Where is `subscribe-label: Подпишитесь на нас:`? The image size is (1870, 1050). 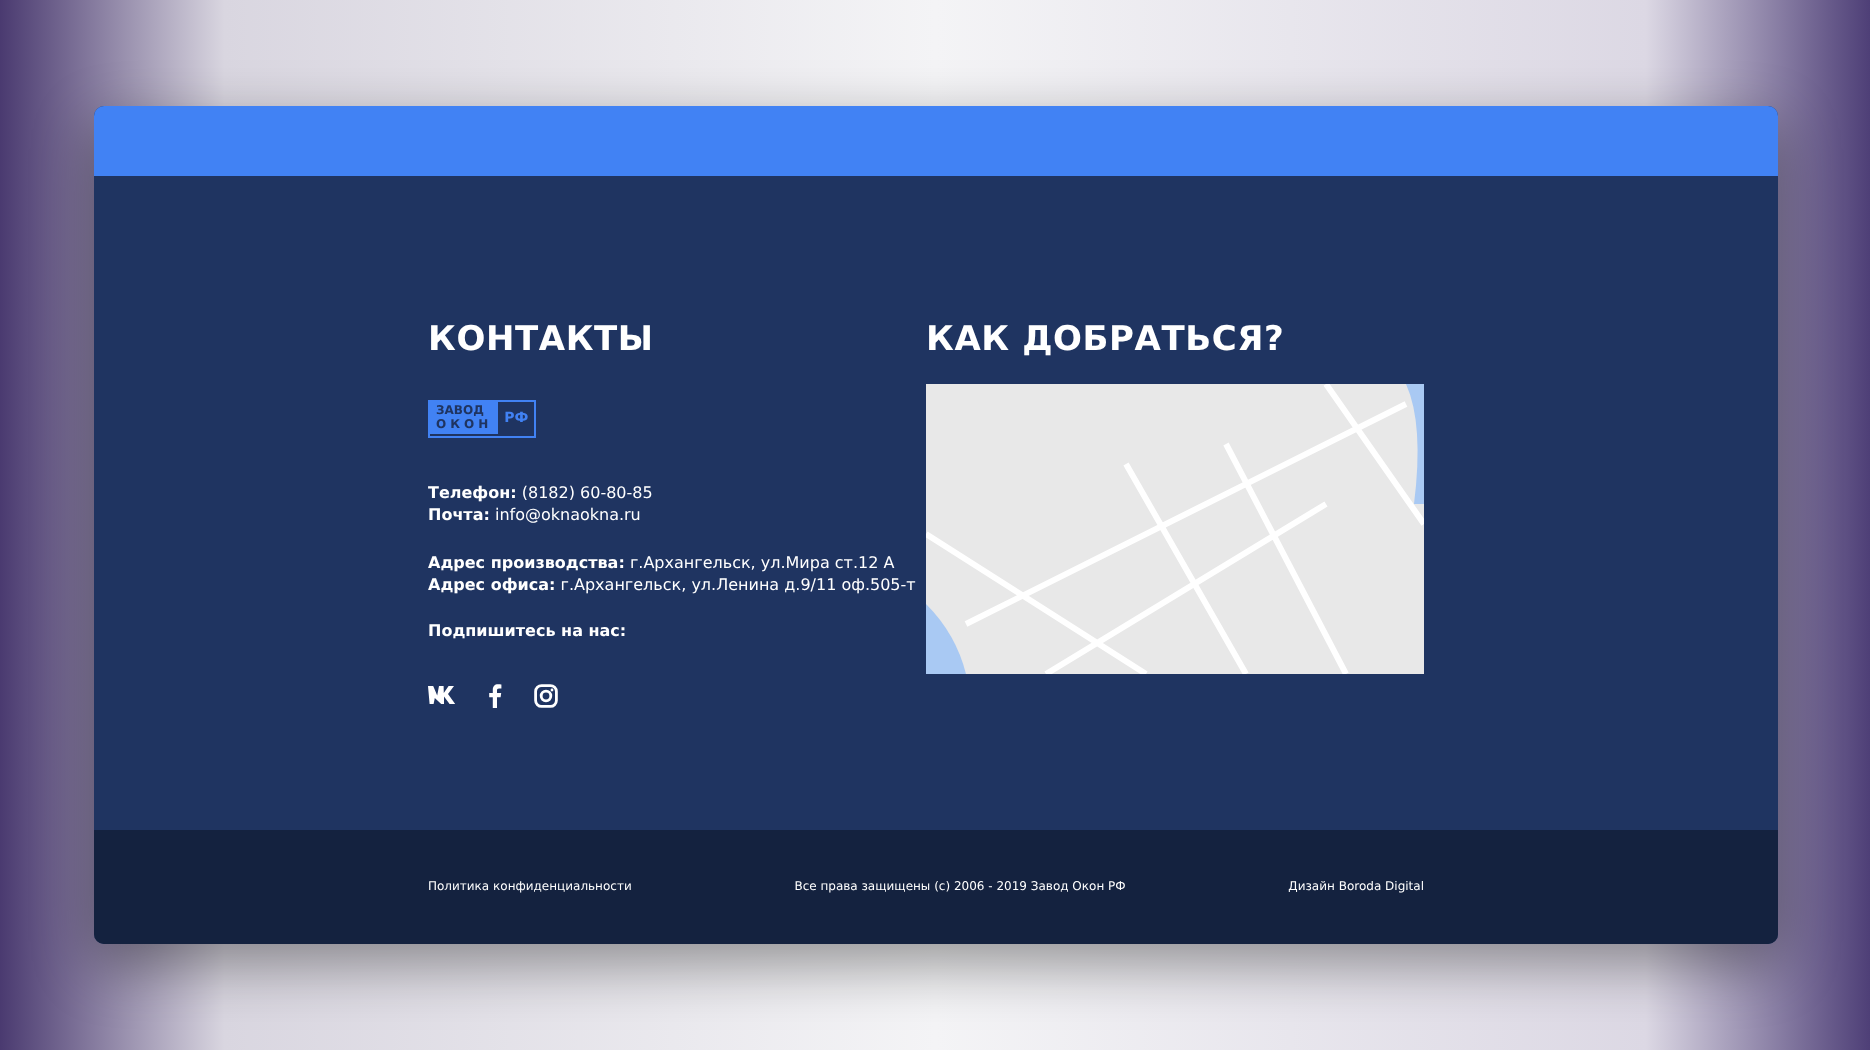 subscribe-label: Подпишитесь на нас: is located at coordinates (528, 630).